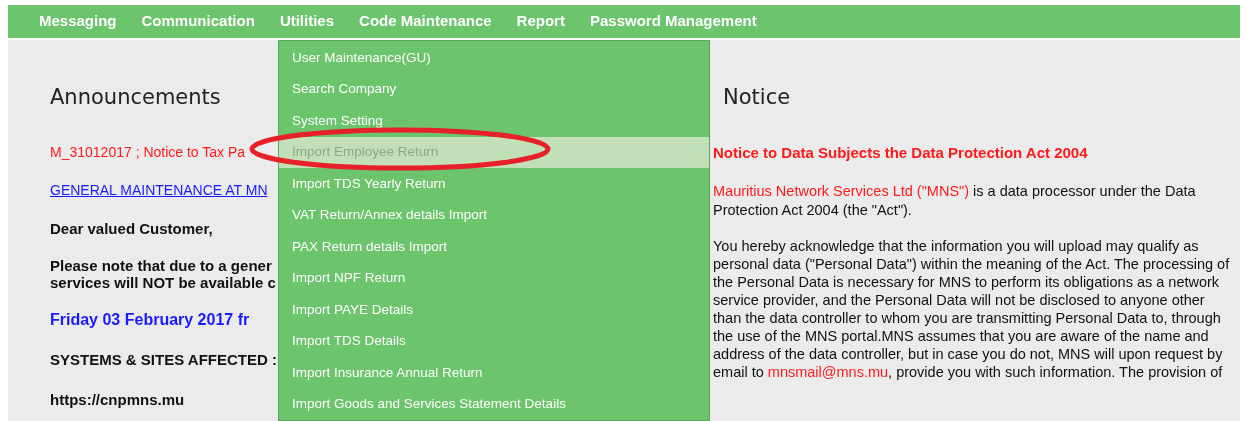 Image resolution: width=1247 pixels, height=421 pixels. I want to click on announcement-text: SYSTEMS & SITES AFFECTED :, so click(163, 360).